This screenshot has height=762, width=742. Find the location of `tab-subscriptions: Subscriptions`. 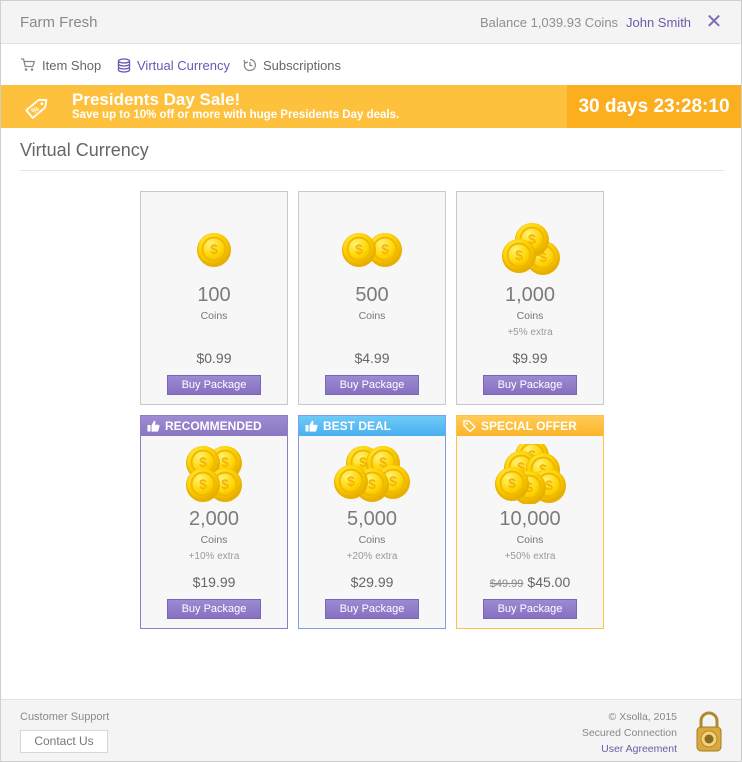

tab-subscriptions: Subscriptions is located at coordinates (292, 65).